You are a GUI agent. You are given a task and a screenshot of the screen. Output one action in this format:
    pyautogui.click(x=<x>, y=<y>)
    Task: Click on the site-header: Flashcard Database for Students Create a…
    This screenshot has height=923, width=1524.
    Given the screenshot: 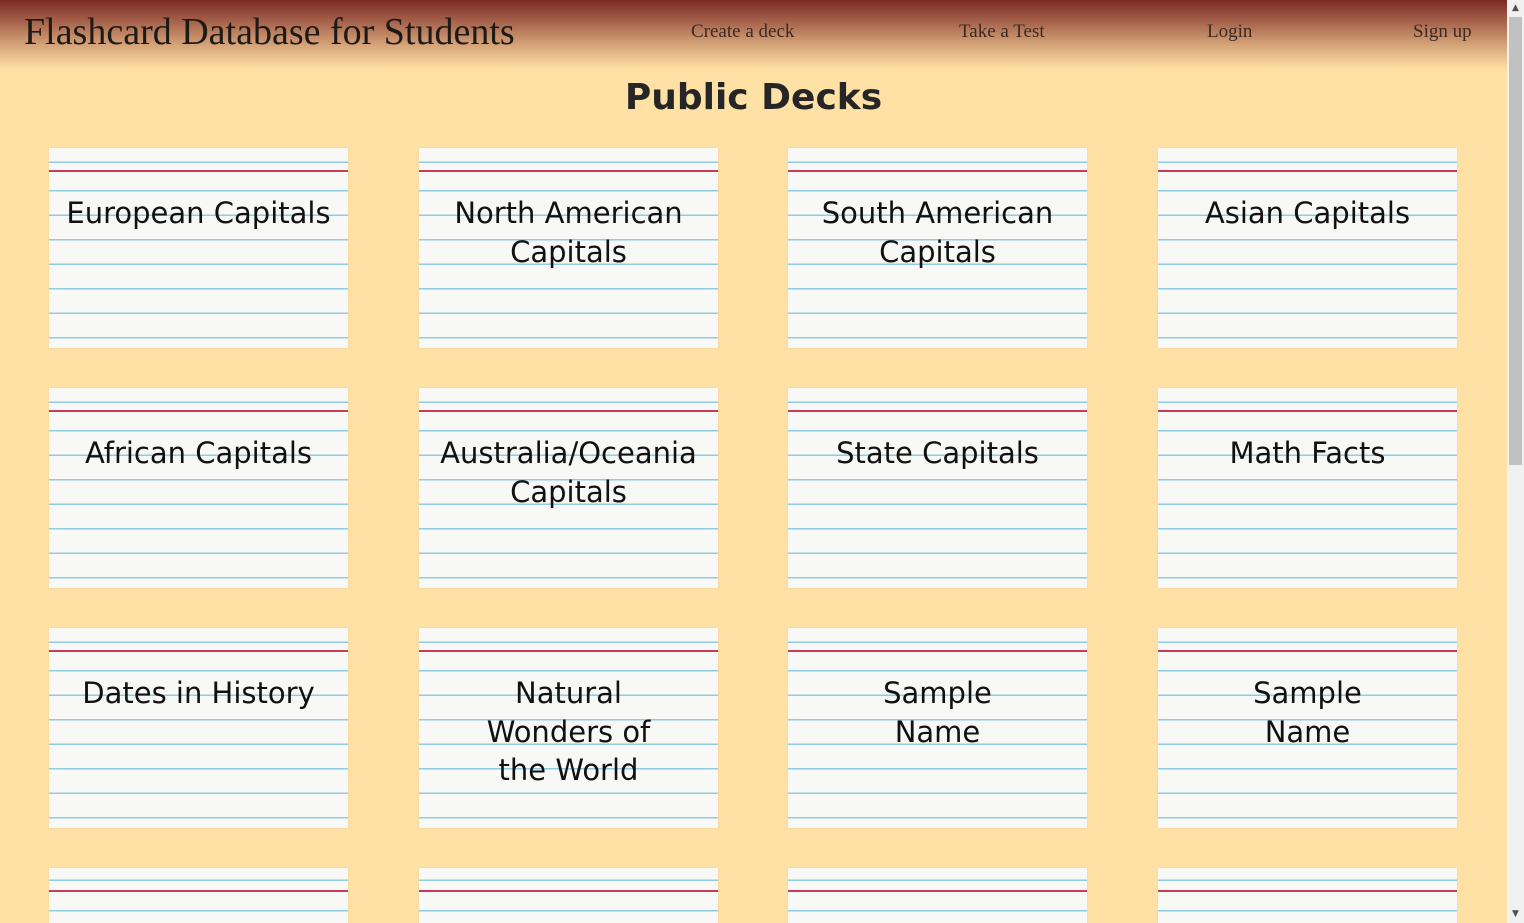 What is the action you would take?
    pyautogui.click(x=753, y=35)
    